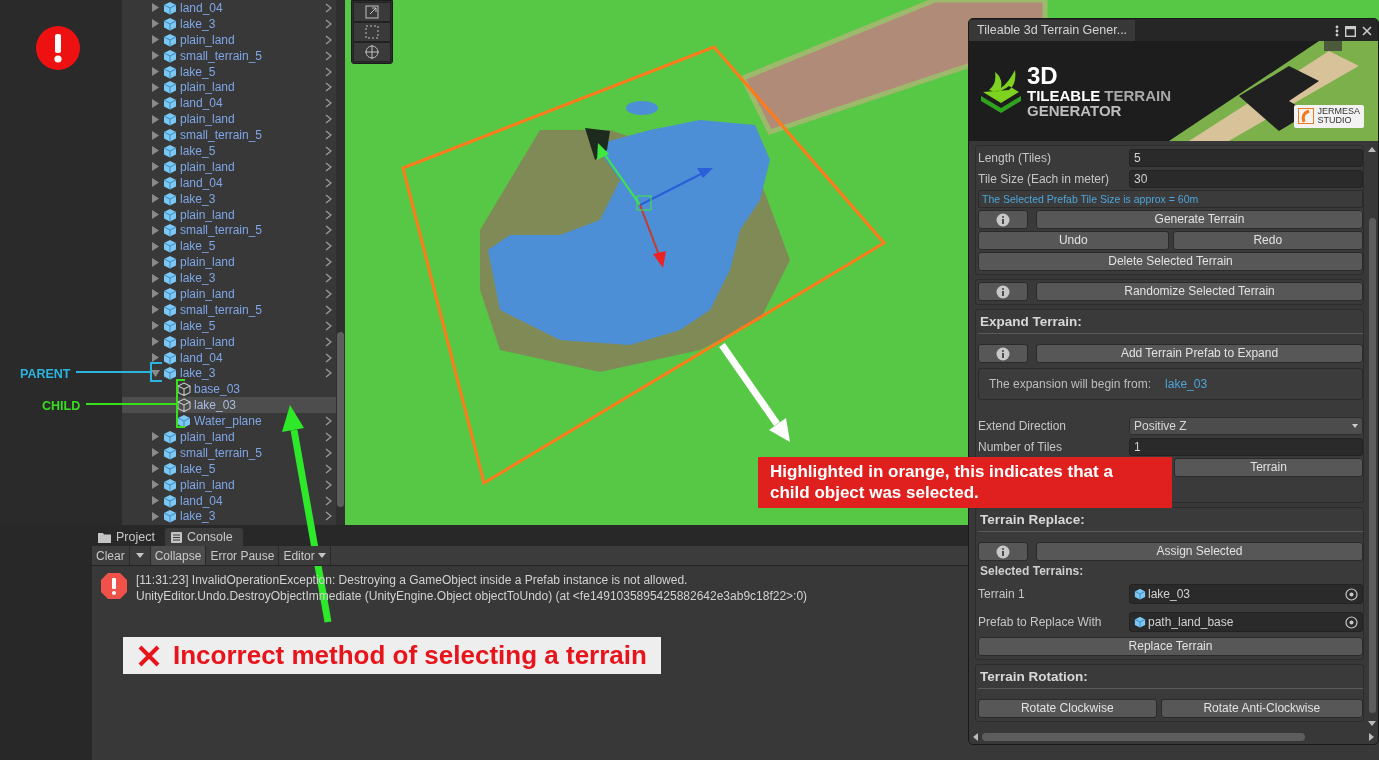 The height and width of the screenshot is (760, 1379). What do you see at coordinates (1199, 291) in the screenshot?
I see `action-button: Randomize Selected Terrain` at bounding box center [1199, 291].